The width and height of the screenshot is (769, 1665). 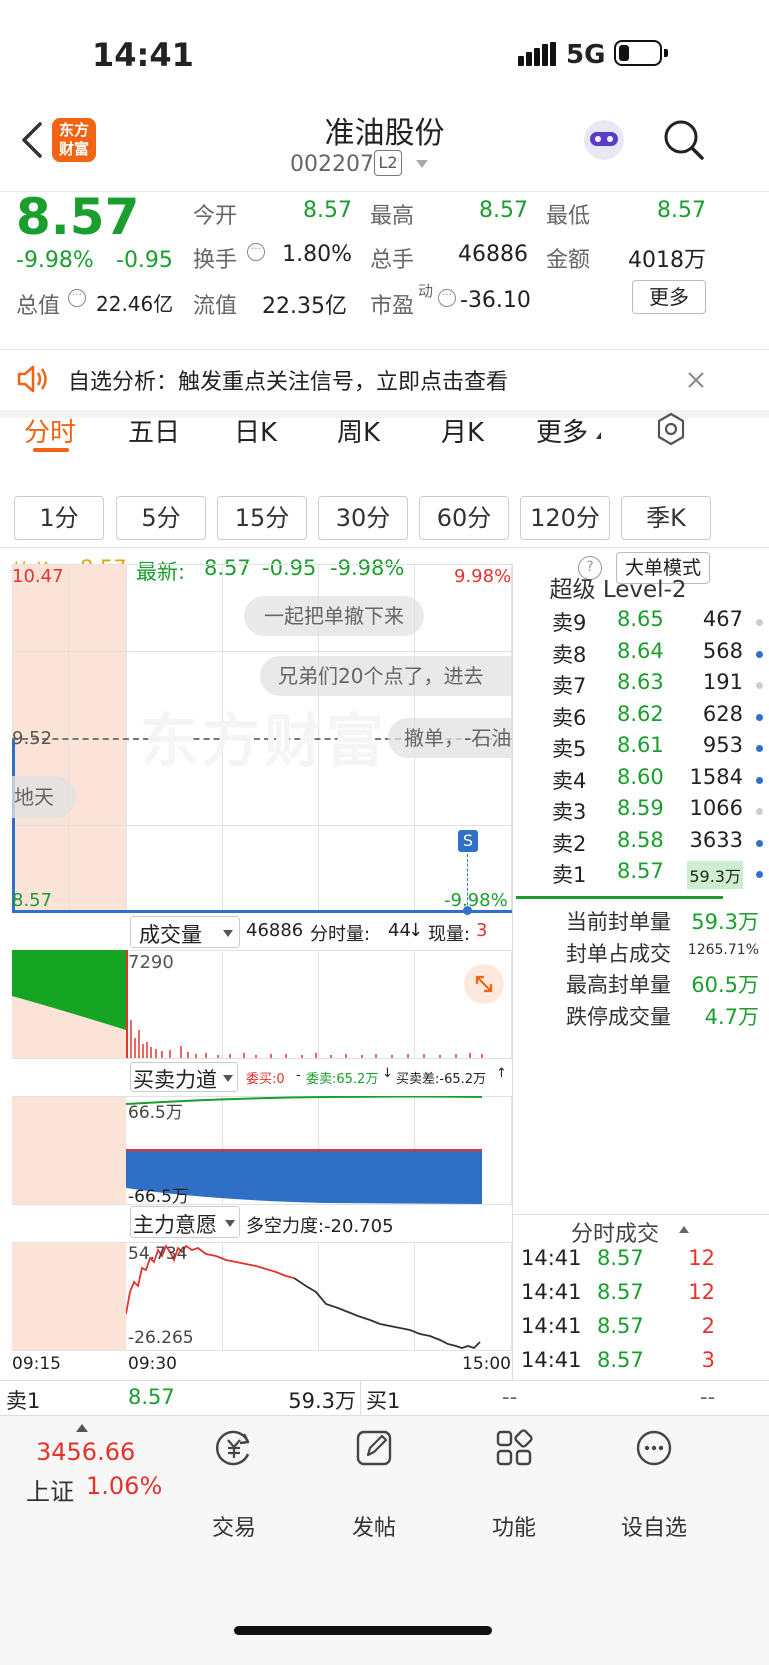 What do you see at coordinates (538, 54) in the screenshot?
I see `signal-icon` at bounding box center [538, 54].